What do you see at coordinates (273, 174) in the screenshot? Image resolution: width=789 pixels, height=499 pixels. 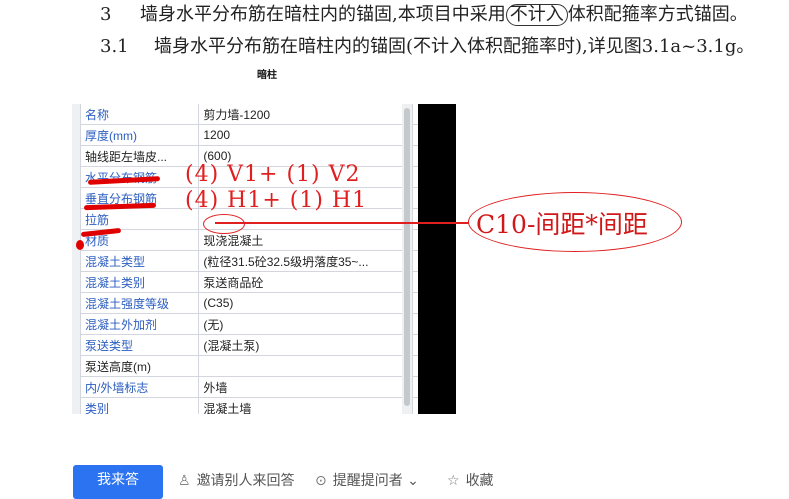 I see `annotation-horizontal-bar: (4) V1+ (1) V2` at bounding box center [273, 174].